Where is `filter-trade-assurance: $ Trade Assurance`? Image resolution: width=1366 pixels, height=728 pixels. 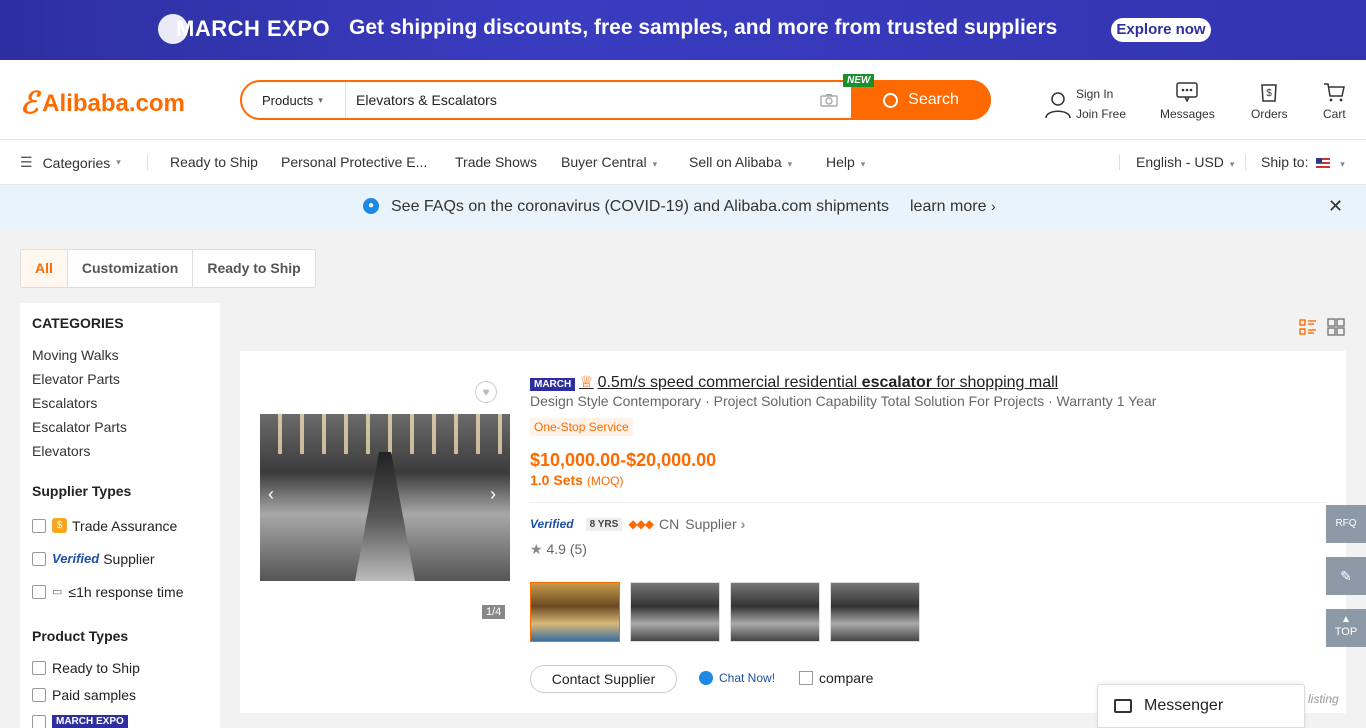 filter-trade-assurance: $ Trade Assurance is located at coordinates (120, 525).